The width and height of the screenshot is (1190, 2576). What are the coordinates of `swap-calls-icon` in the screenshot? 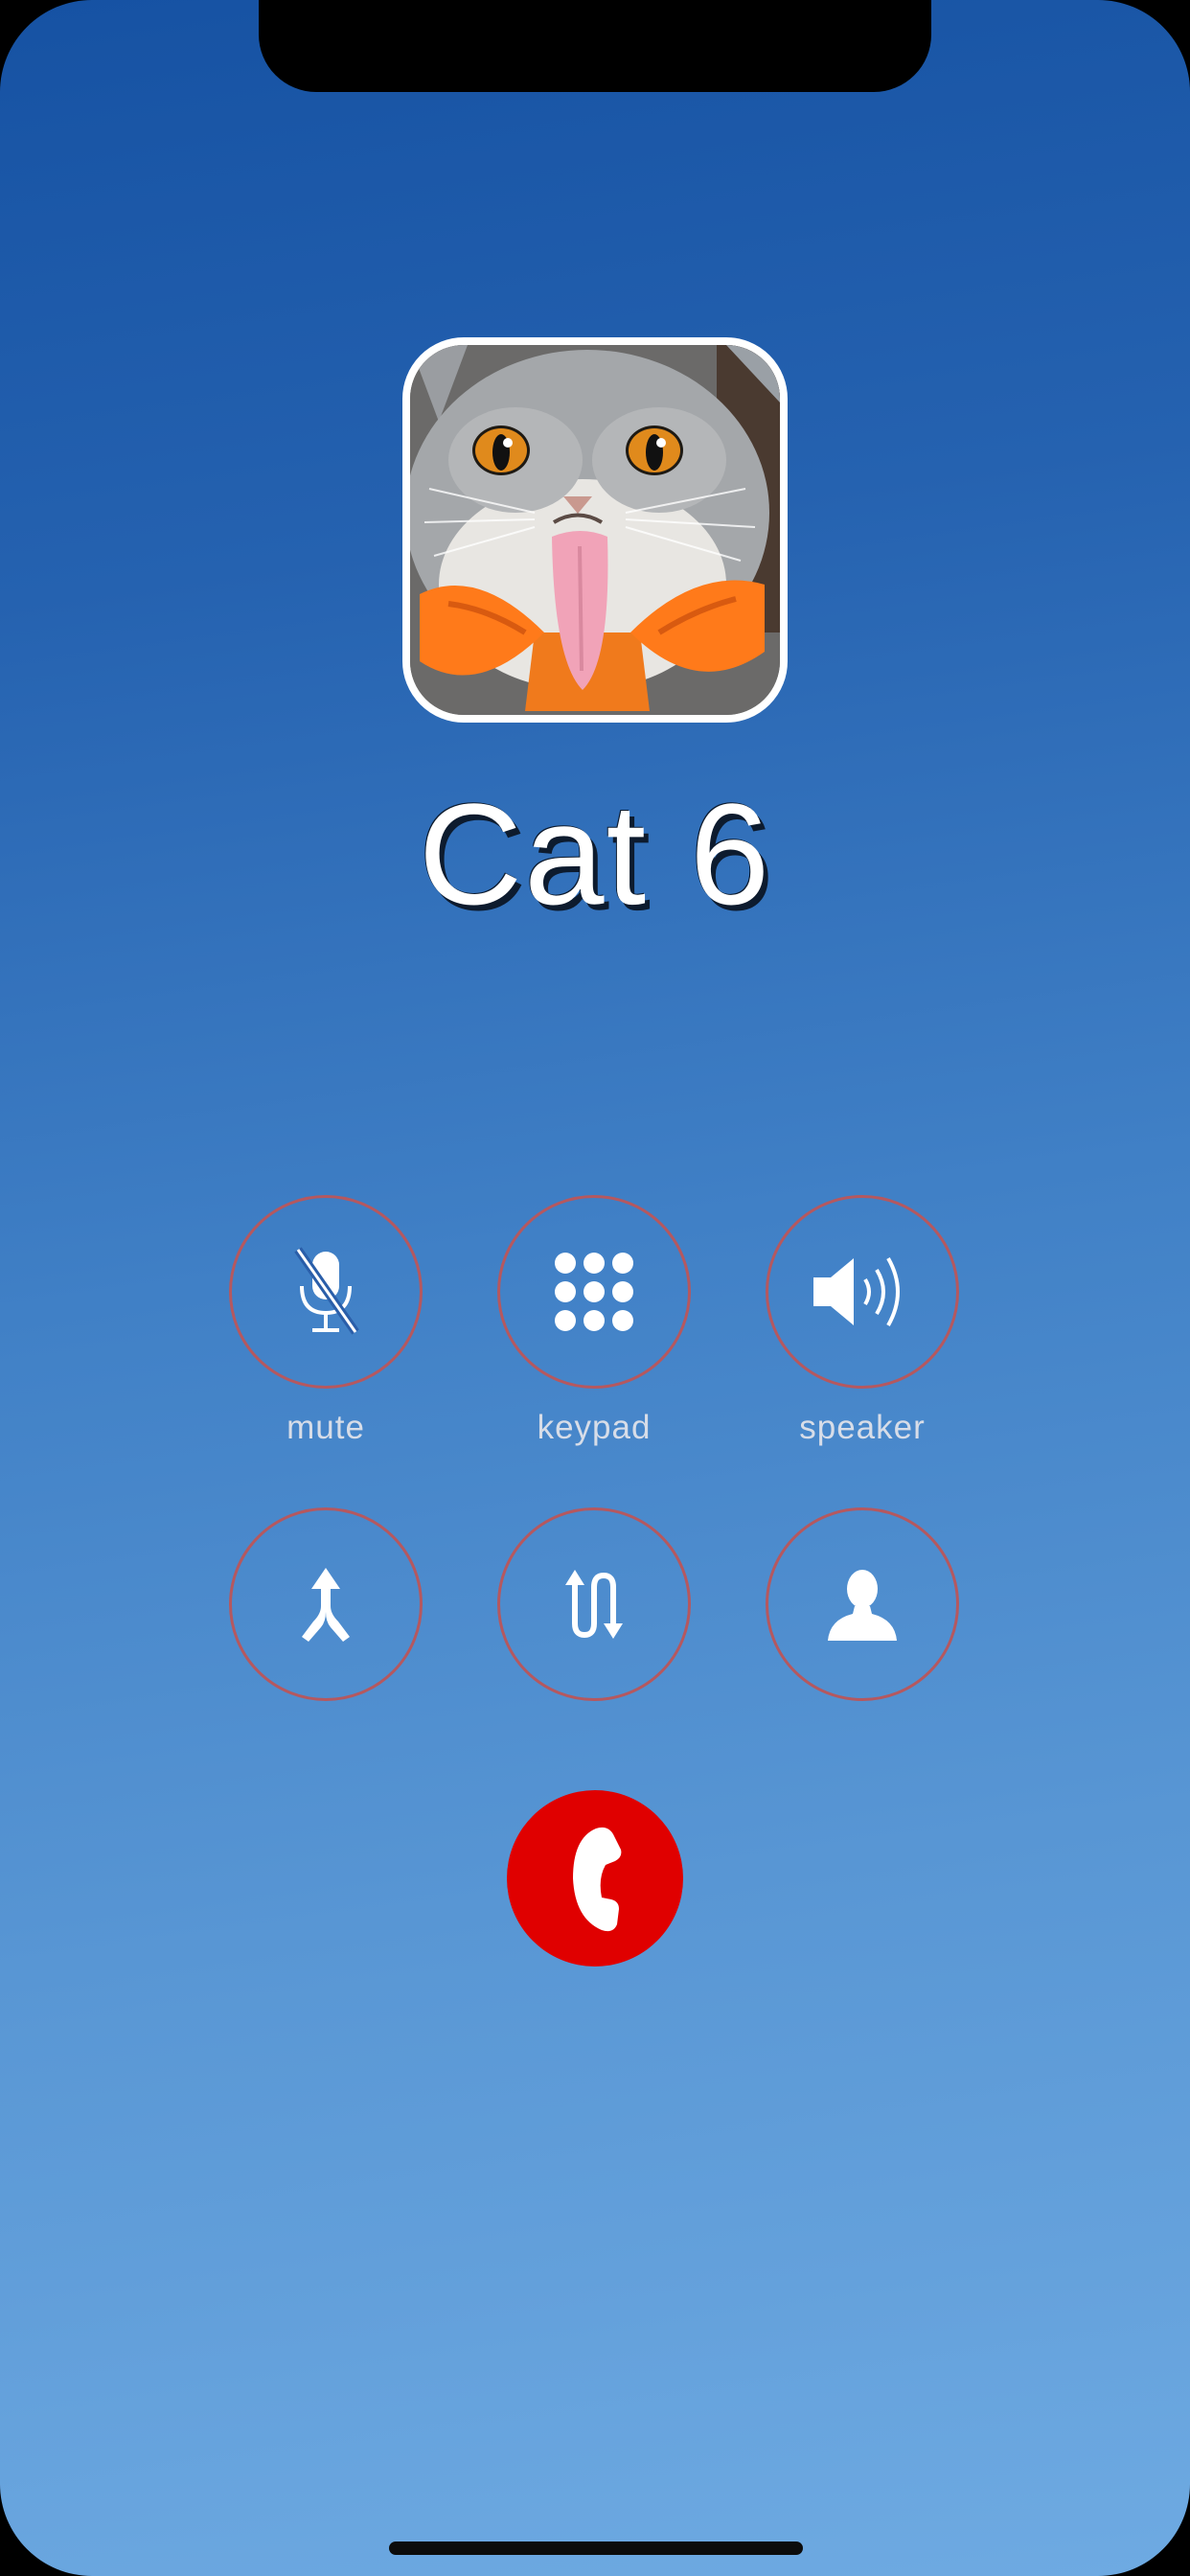 It's located at (594, 1604).